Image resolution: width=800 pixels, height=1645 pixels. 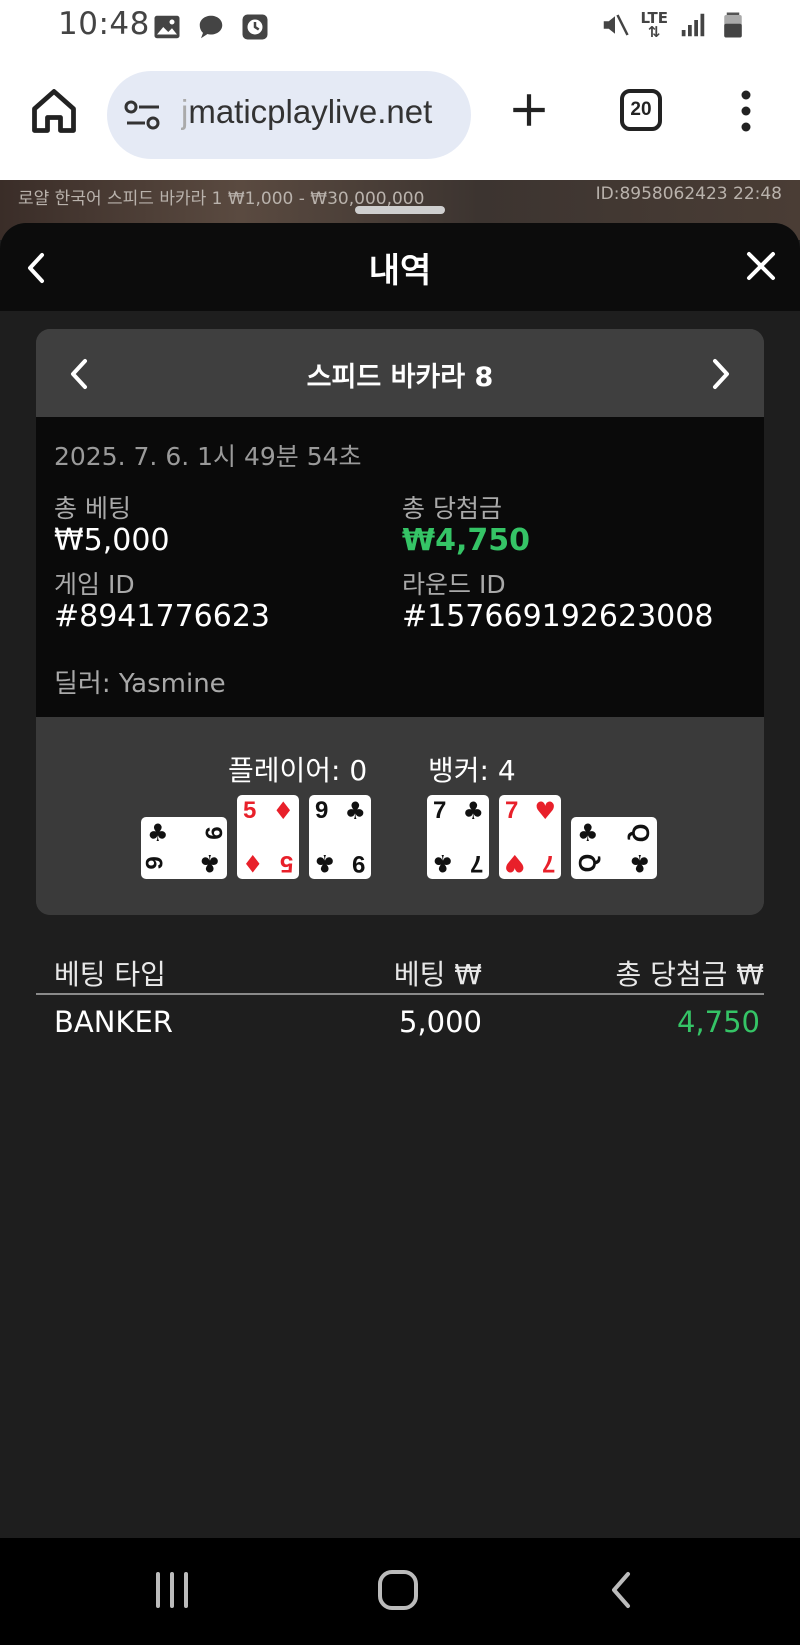 What do you see at coordinates (162, 616) in the screenshot?
I see `game-id-value: #8941776623` at bounding box center [162, 616].